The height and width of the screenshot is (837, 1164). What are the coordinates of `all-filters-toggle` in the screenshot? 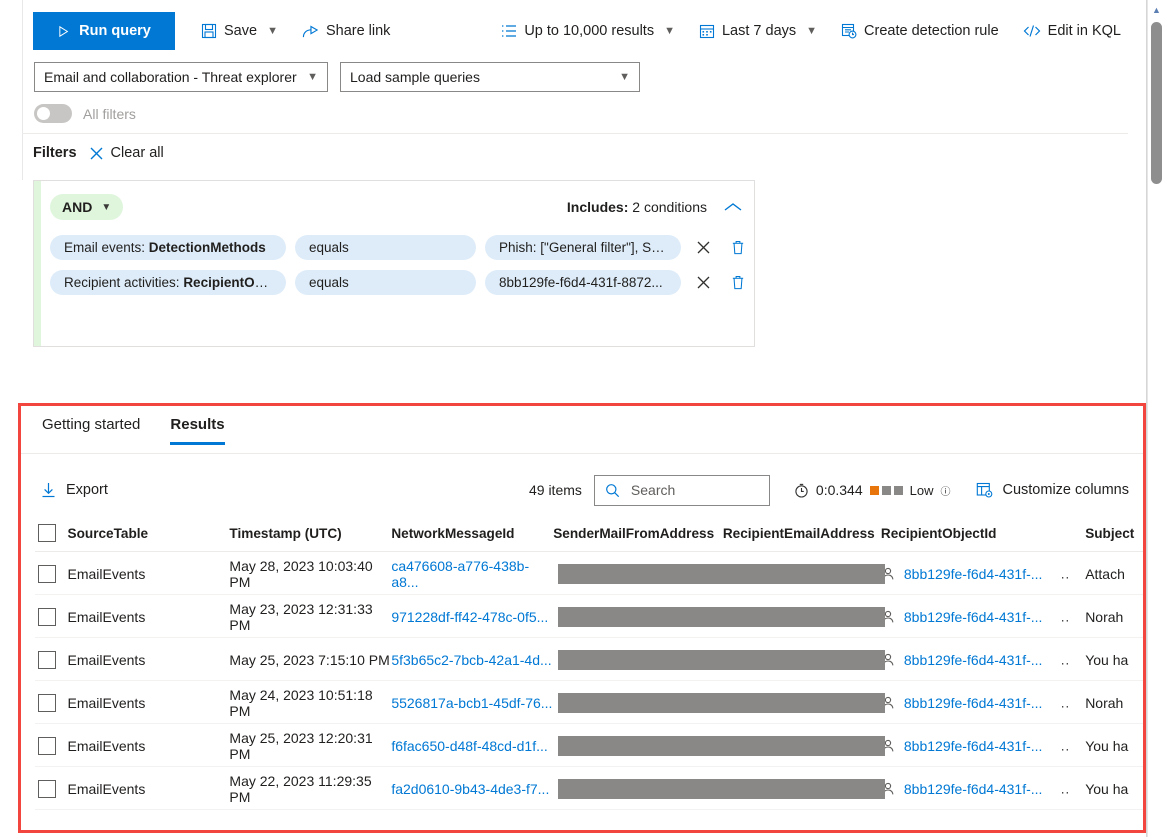 It's located at (53, 113).